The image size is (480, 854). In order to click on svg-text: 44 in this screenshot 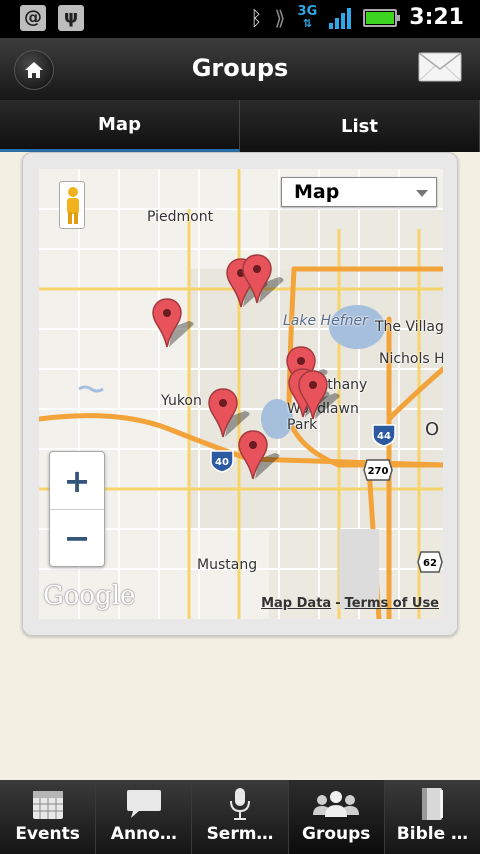, I will do `click(384, 436)`.